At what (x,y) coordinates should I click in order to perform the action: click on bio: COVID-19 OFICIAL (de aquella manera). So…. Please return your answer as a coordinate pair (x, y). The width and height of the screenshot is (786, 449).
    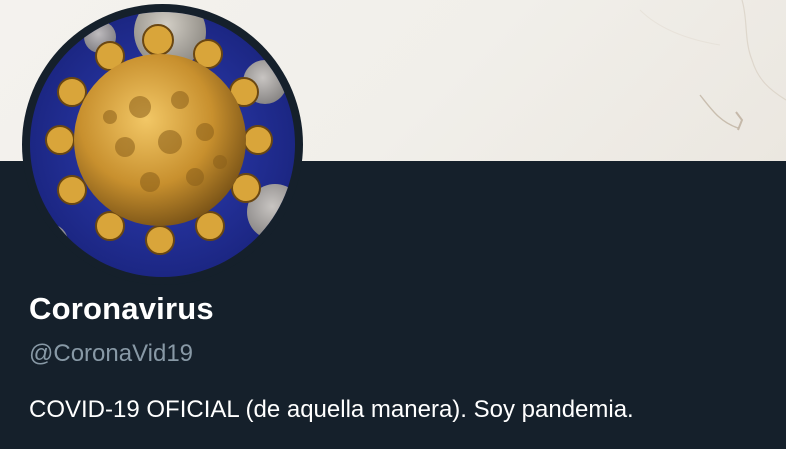
    Looking at the image, I should click on (331, 409).